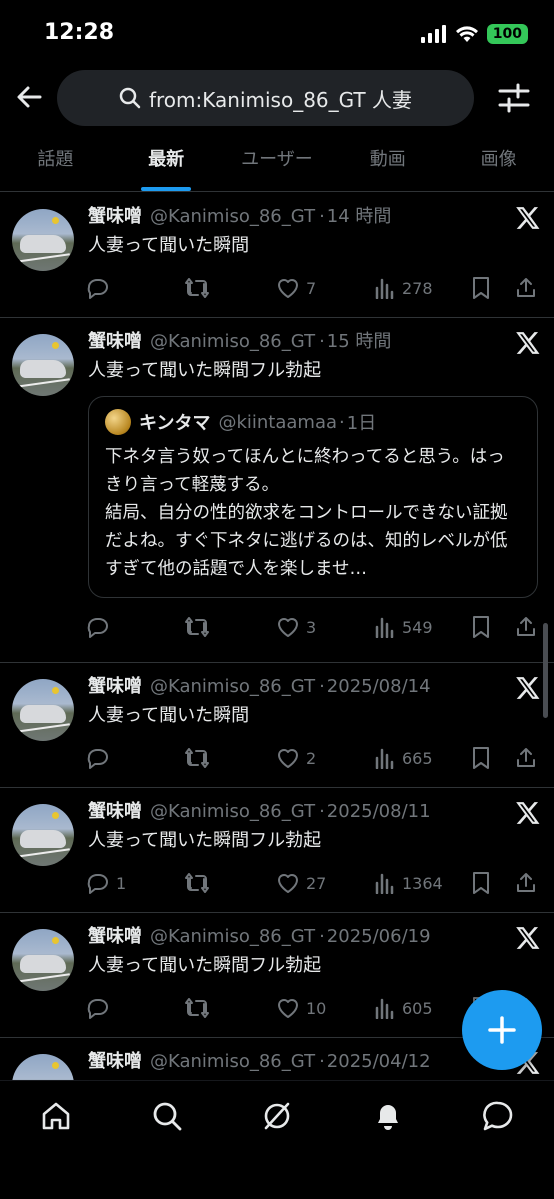 This screenshot has height=1199, width=554. Describe the element at coordinates (296, 288) in the screenshot. I see `like-button: 7` at that location.